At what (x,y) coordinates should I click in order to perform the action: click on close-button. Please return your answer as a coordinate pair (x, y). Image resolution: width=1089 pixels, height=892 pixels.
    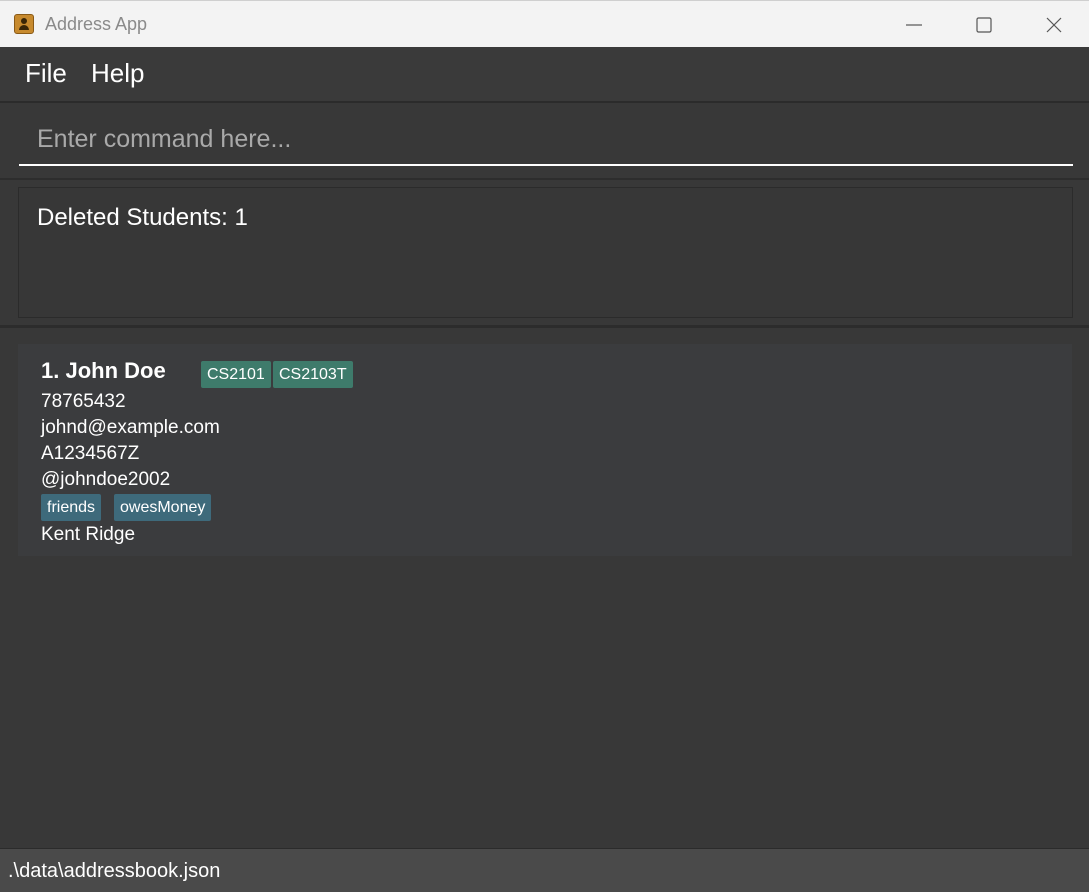
    Looking at the image, I should click on (1054, 24).